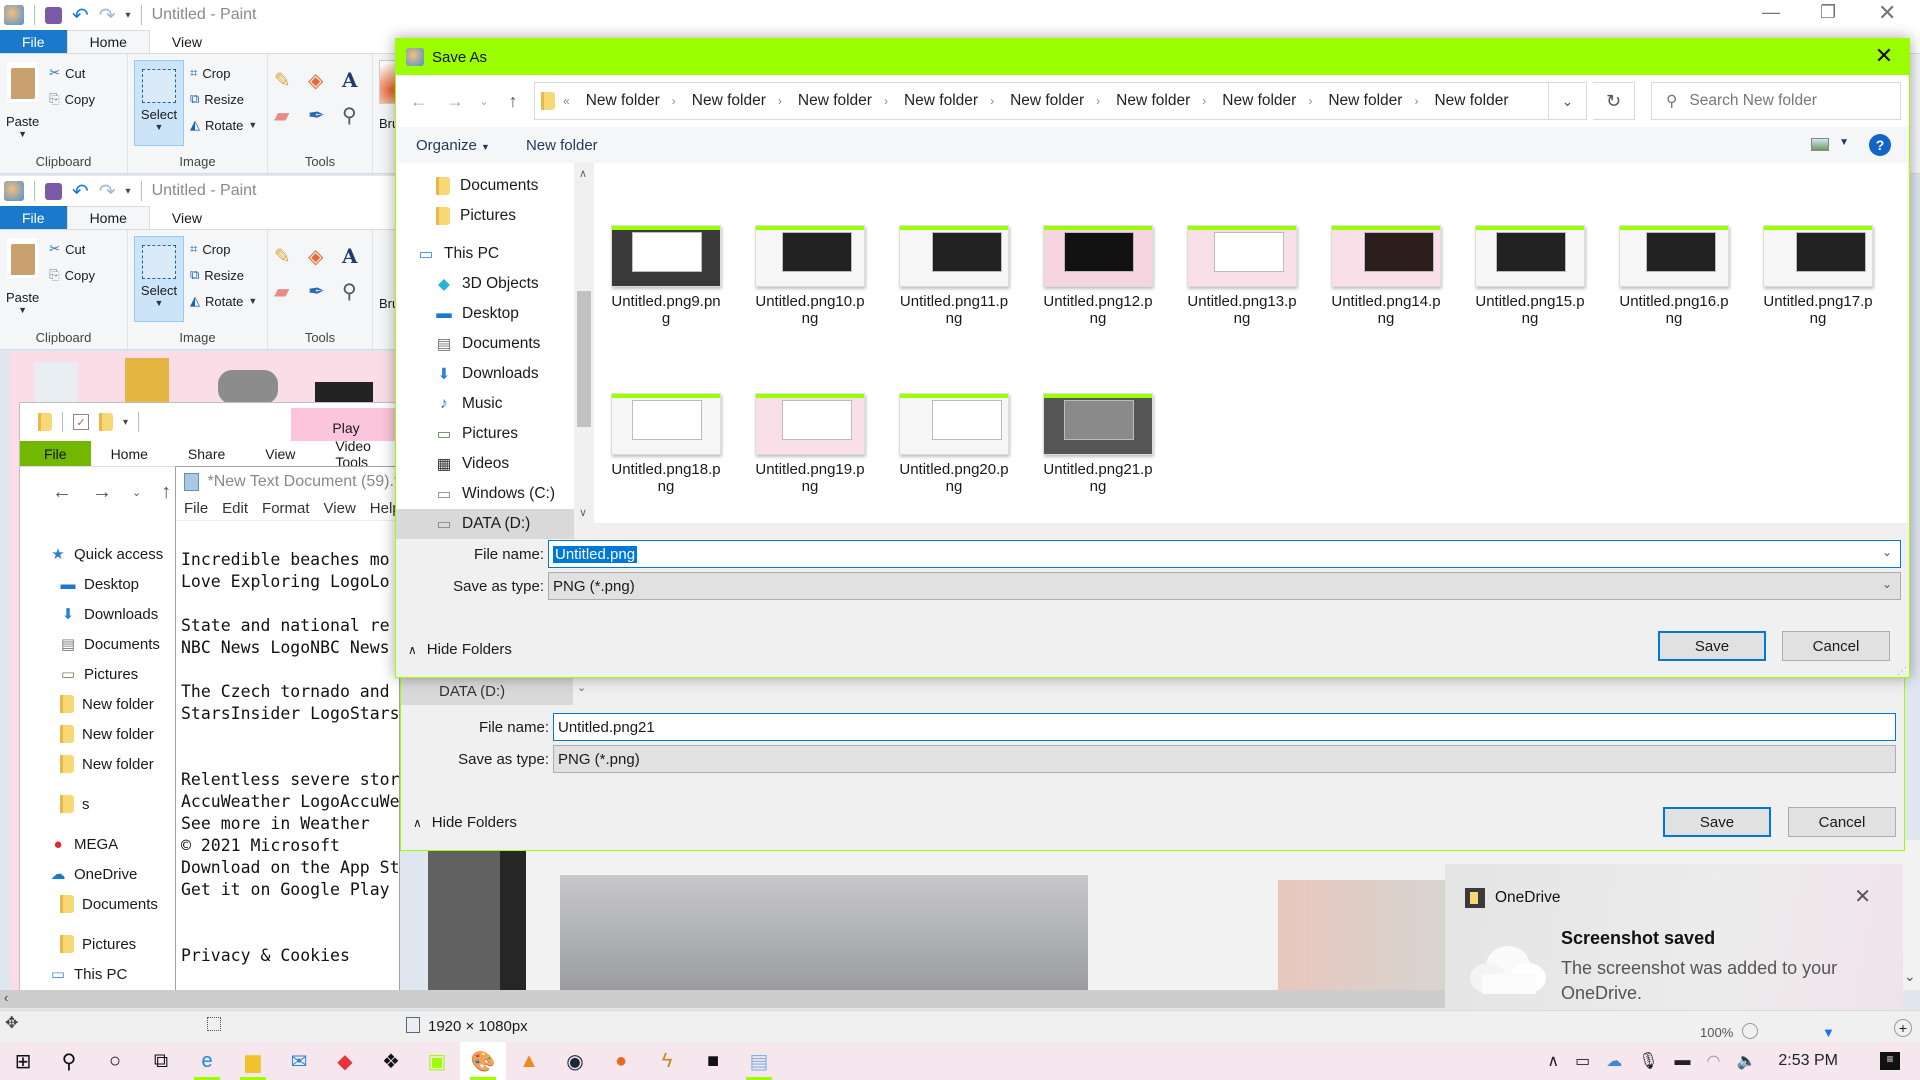 Image resolution: width=1920 pixels, height=1080 pixels. Describe the element at coordinates (344, 393) in the screenshot. I see `video-file-icon` at that location.